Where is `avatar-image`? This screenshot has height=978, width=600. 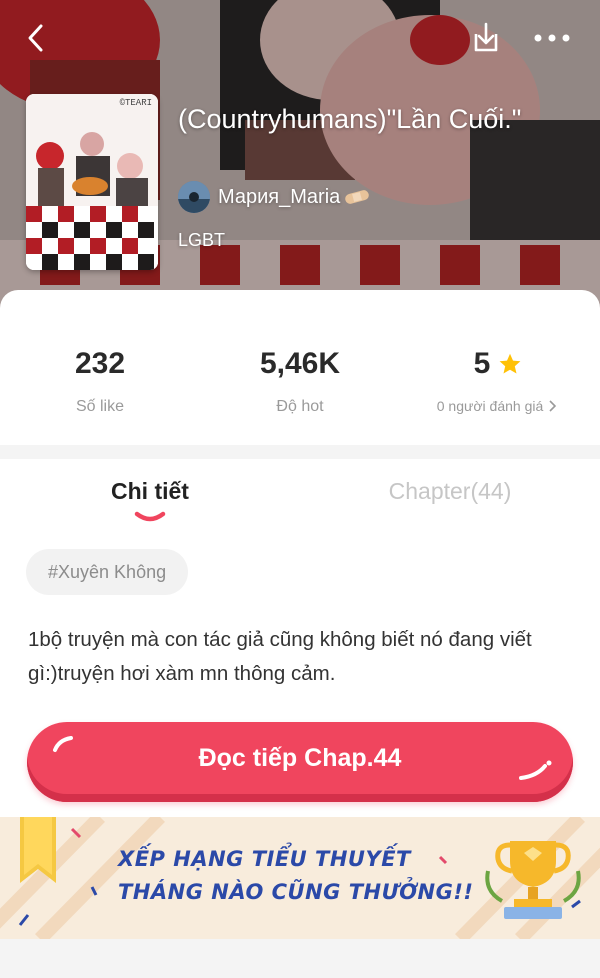 avatar-image is located at coordinates (194, 197).